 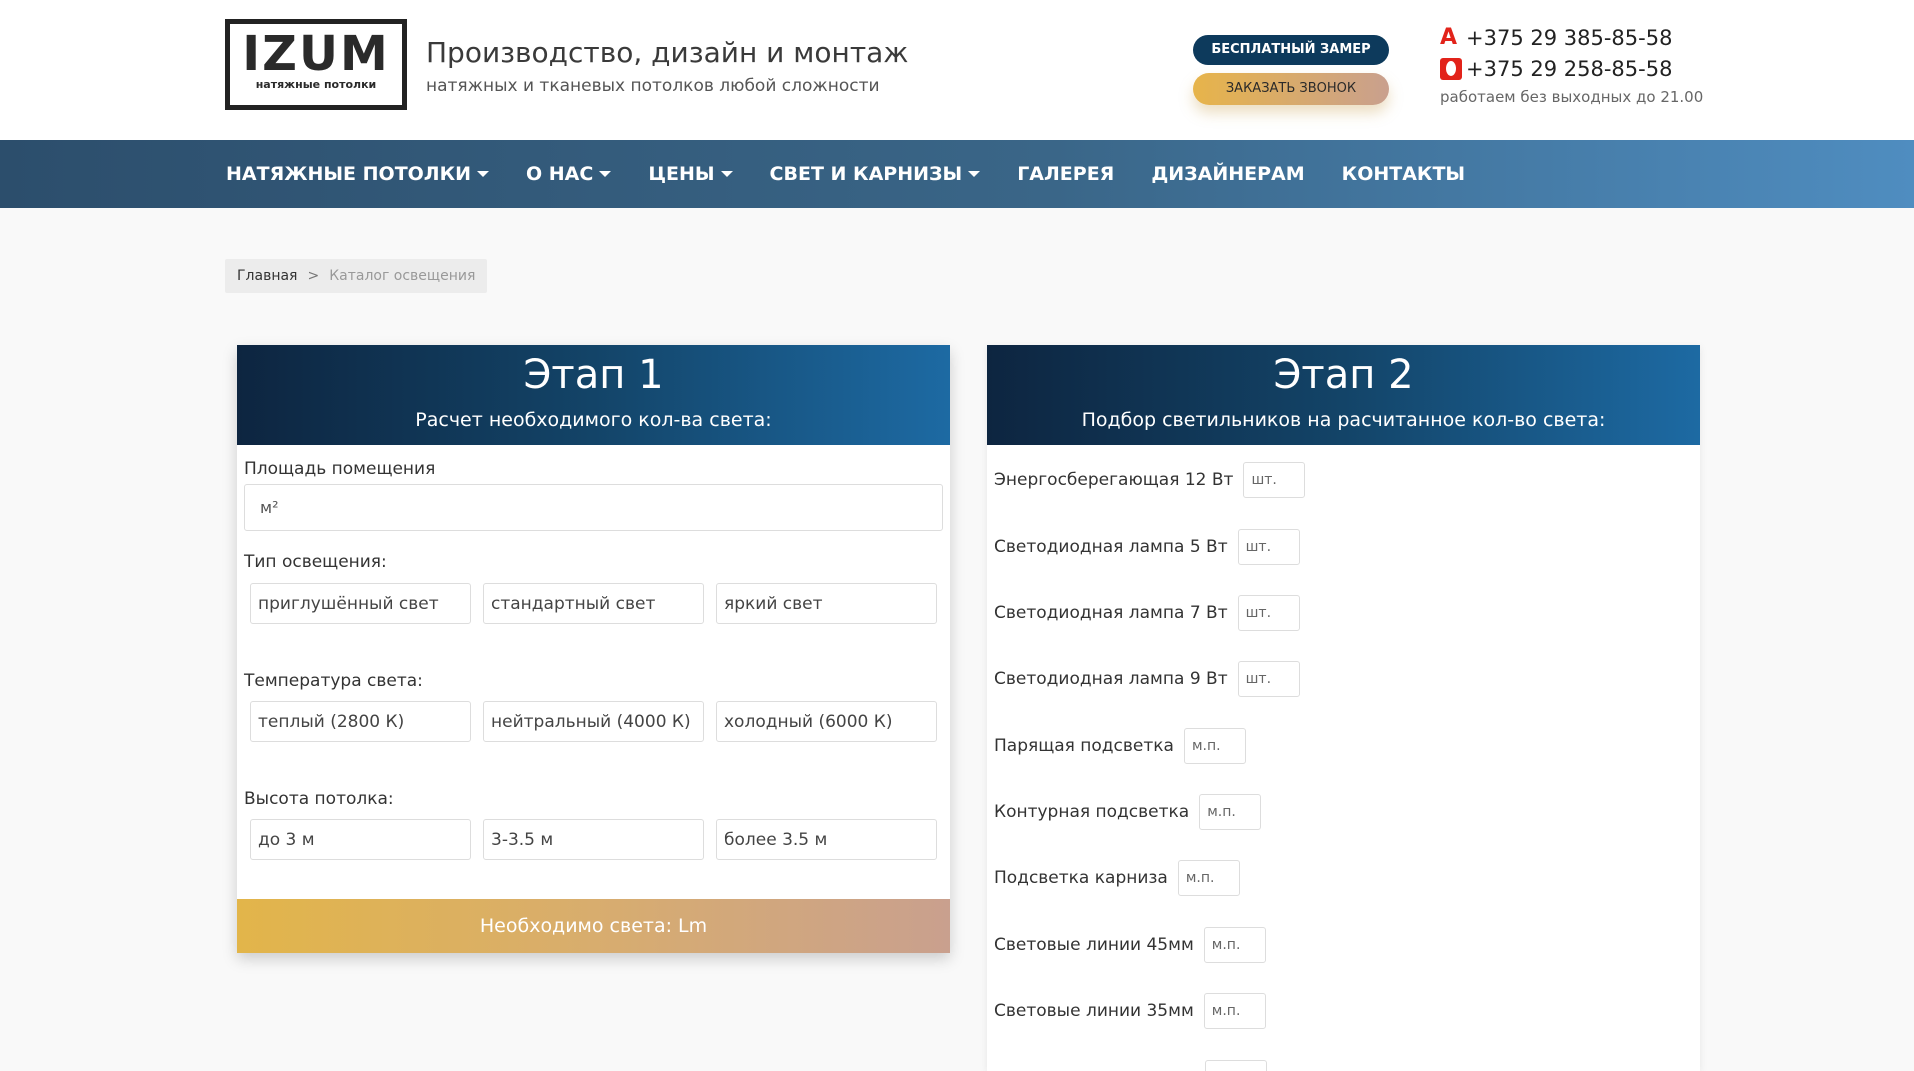 What do you see at coordinates (1343, 375) in the screenshot?
I see `stage2-title: Этап 2` at bounding box center [1343, 375].